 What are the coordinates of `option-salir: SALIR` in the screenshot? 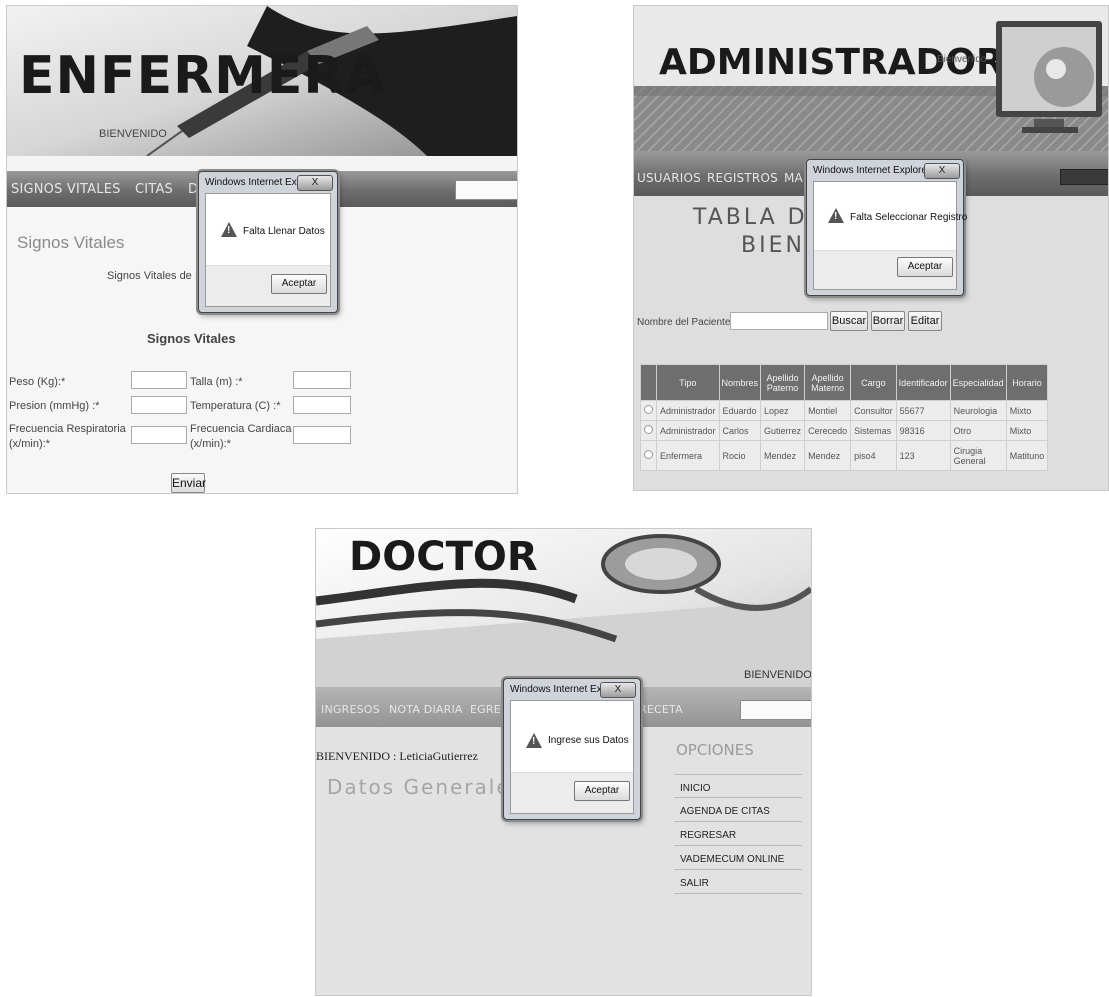 It's located at (694, 883).